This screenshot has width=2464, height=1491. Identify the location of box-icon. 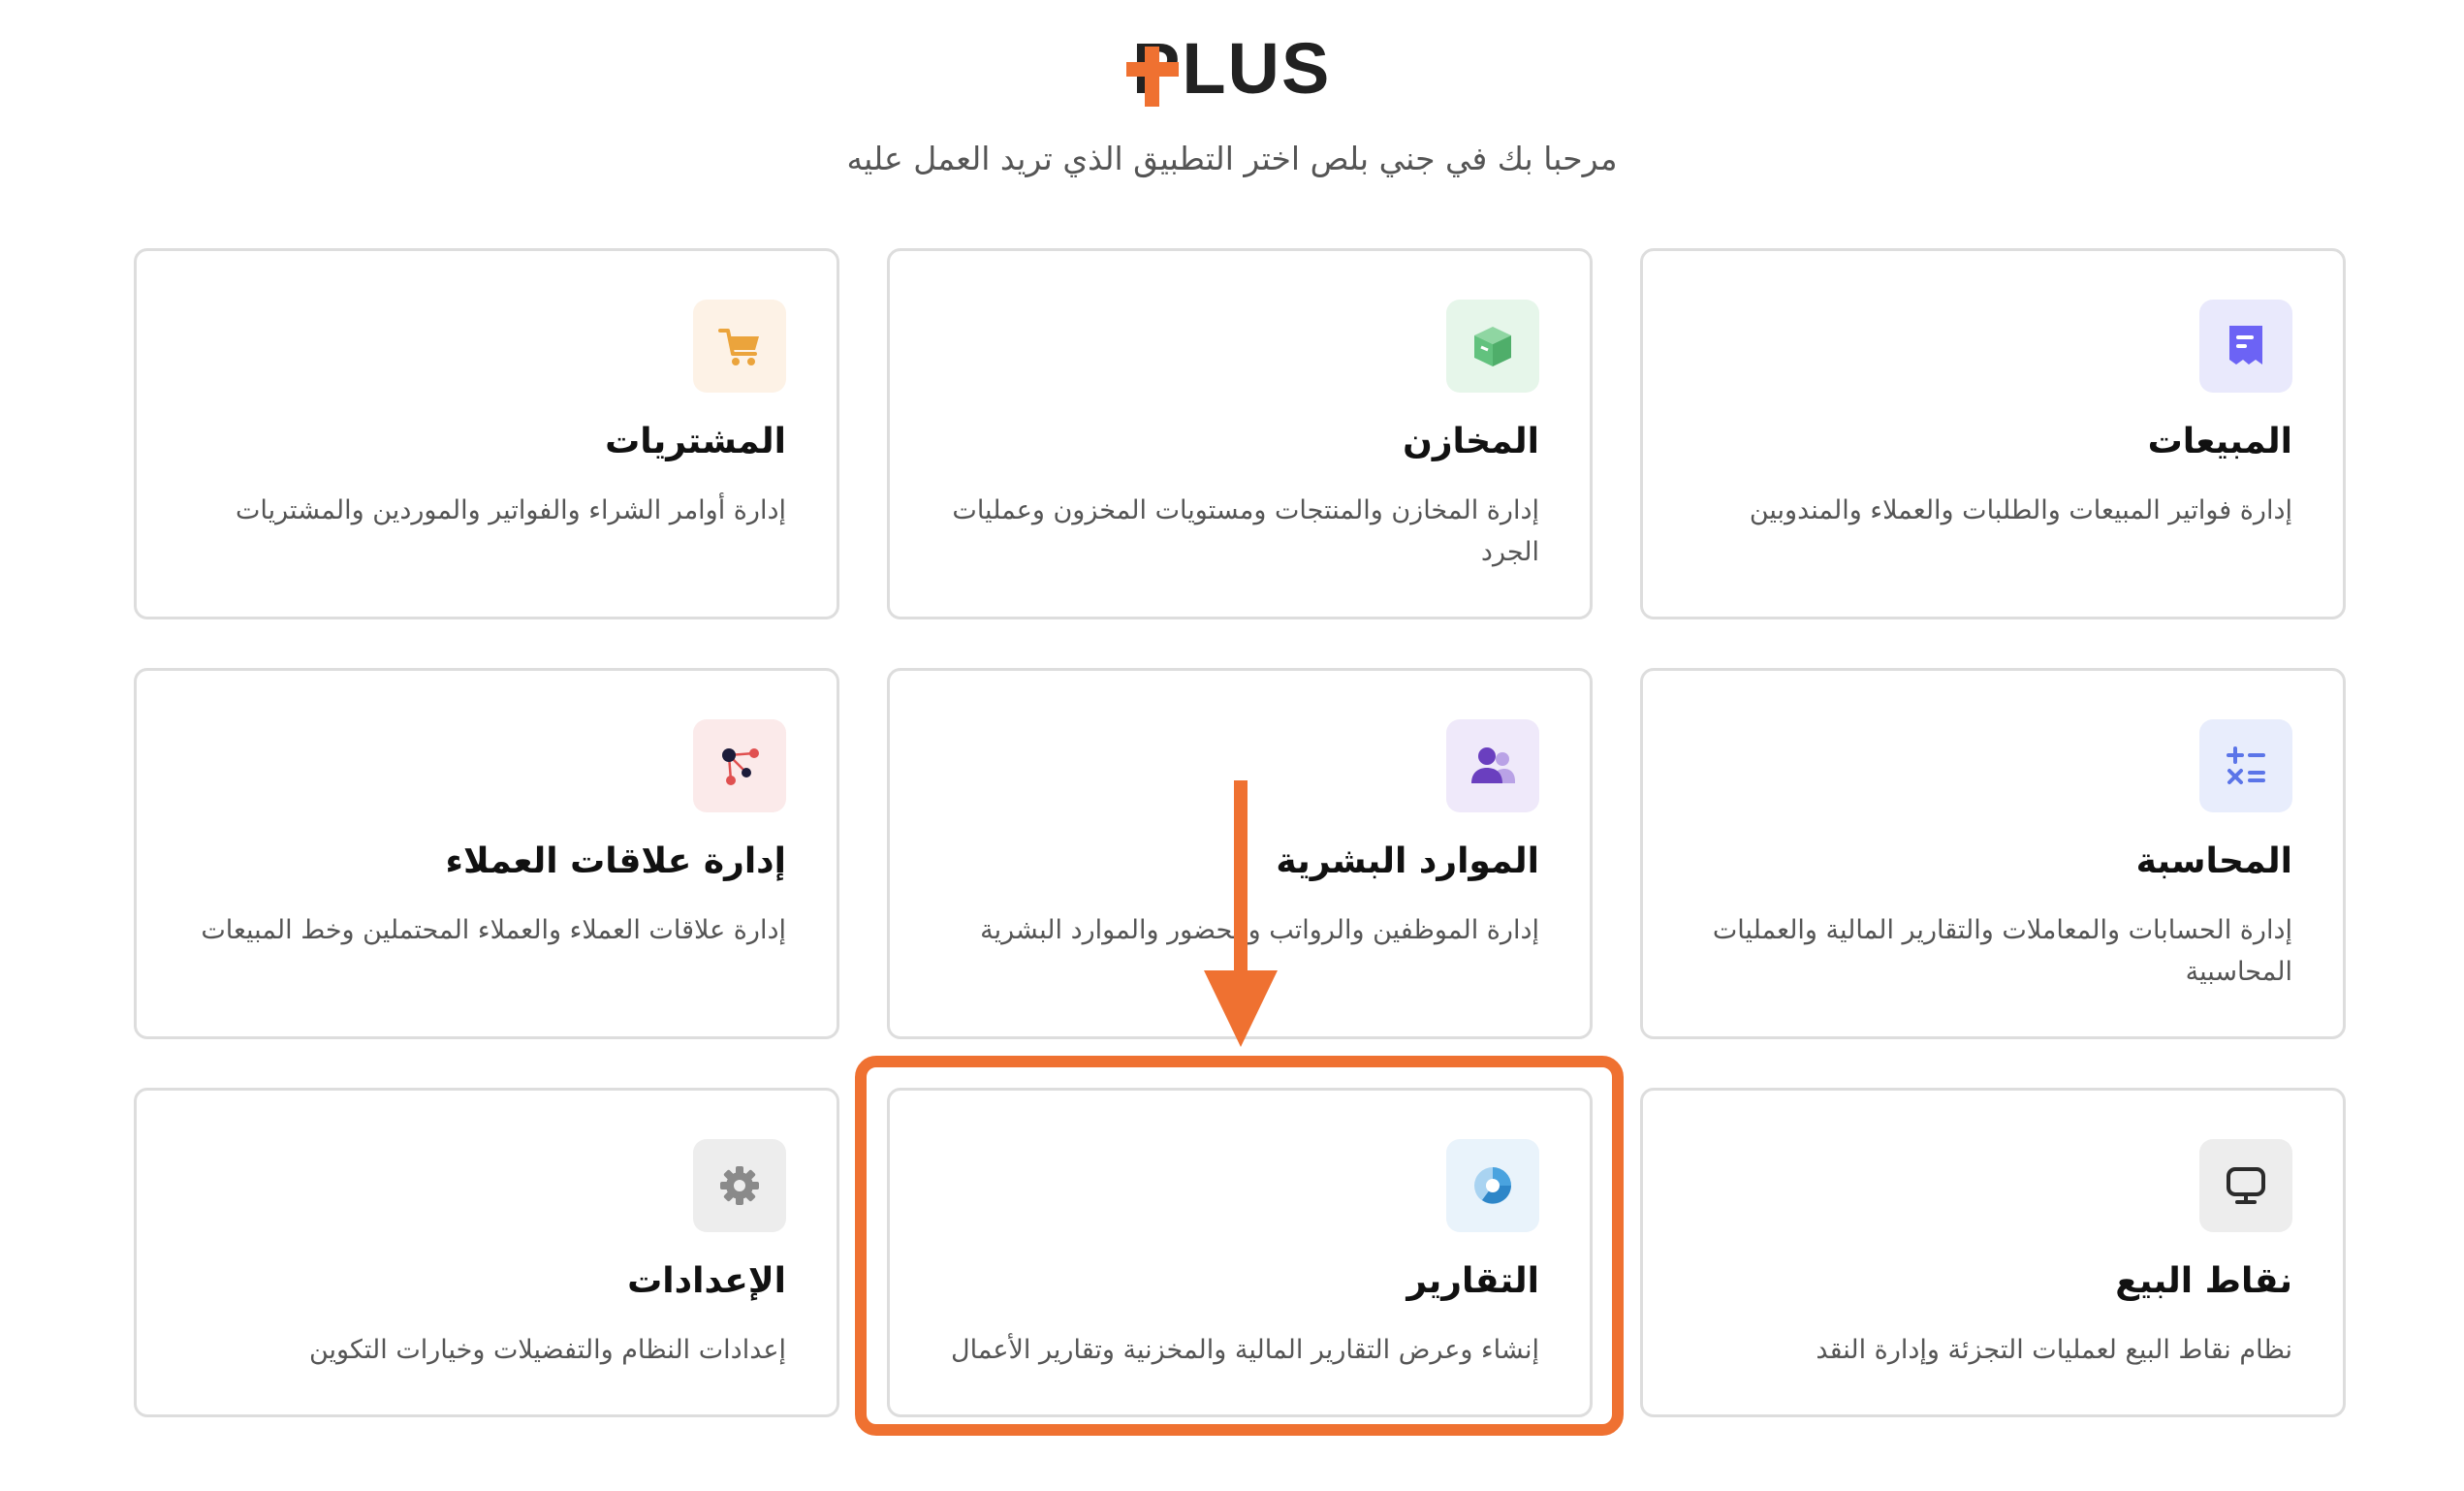
(1492, 346).